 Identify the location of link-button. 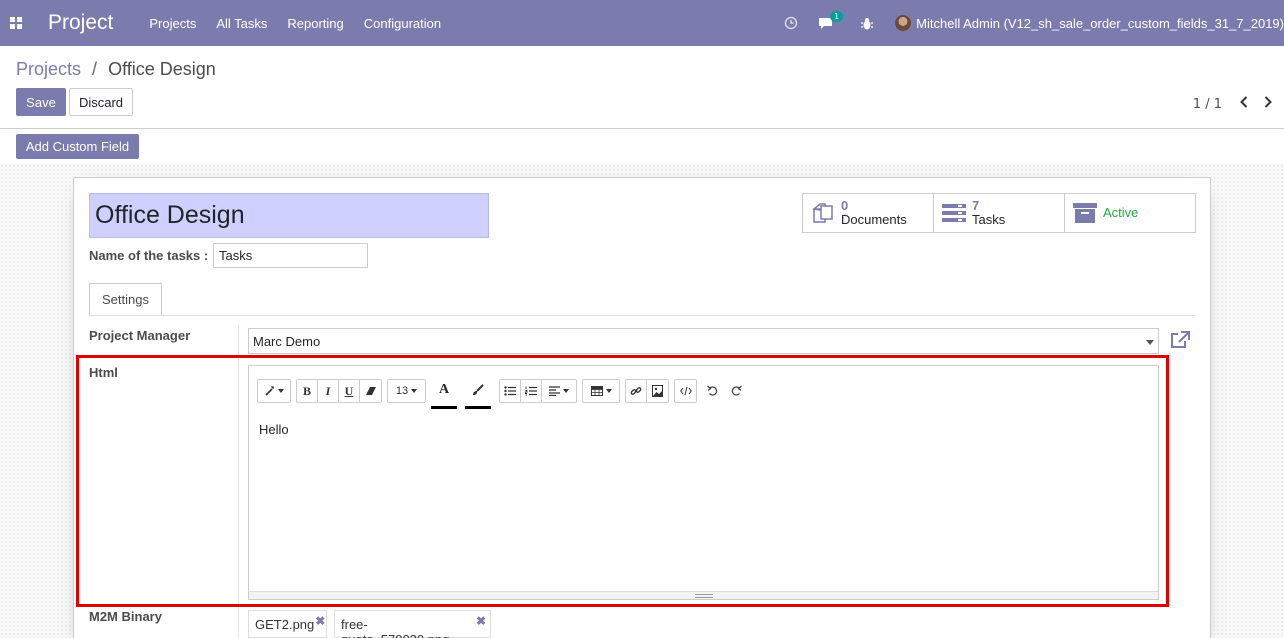
(636, 391).